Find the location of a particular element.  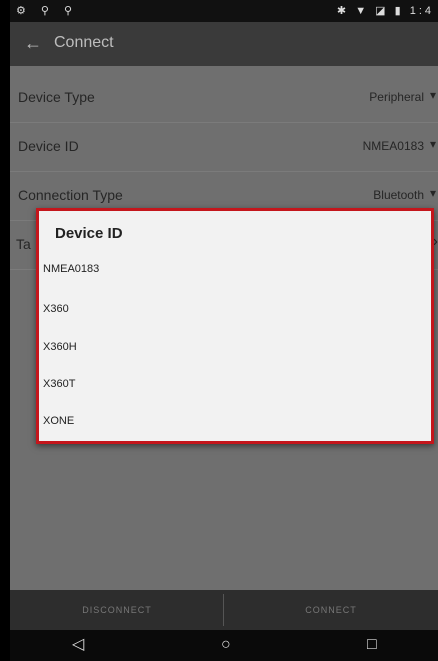

setting-label: Ta is located at coordinates (23, 244).